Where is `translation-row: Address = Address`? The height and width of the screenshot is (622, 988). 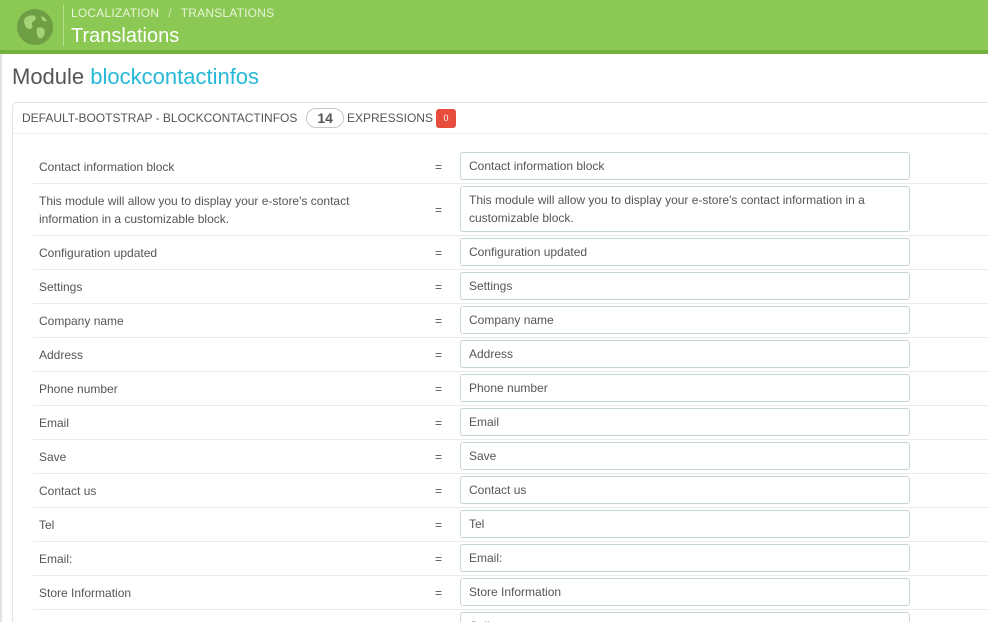 translation-row: Address = Address is located at coordinates (510, 355).